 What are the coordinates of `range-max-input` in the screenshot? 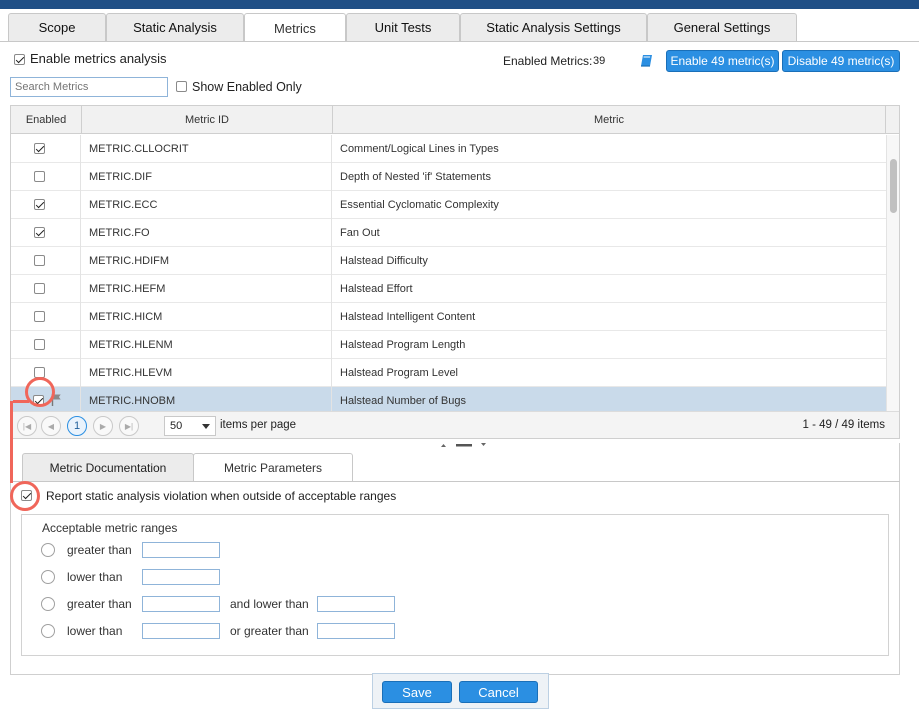 It's located at (356, 604).